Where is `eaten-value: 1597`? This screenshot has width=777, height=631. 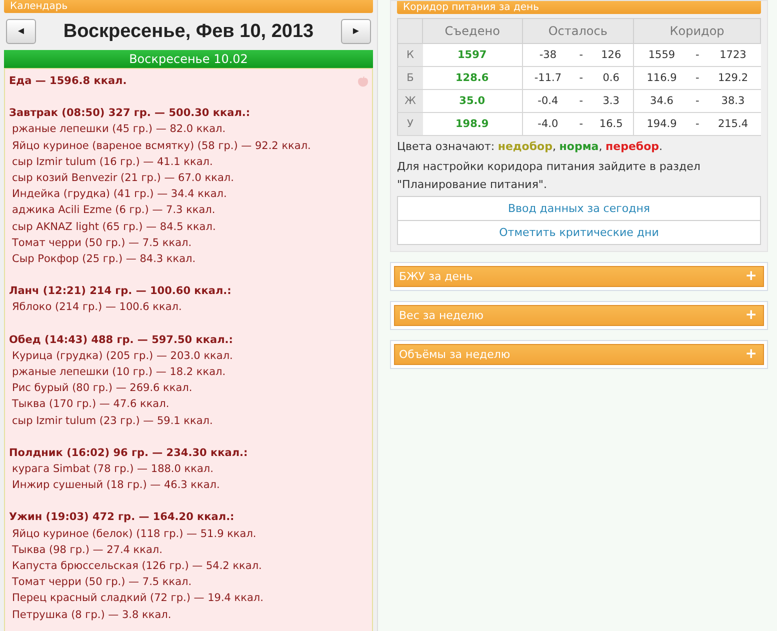 eaten-value: 1597 is located at coordinates (472, 55).